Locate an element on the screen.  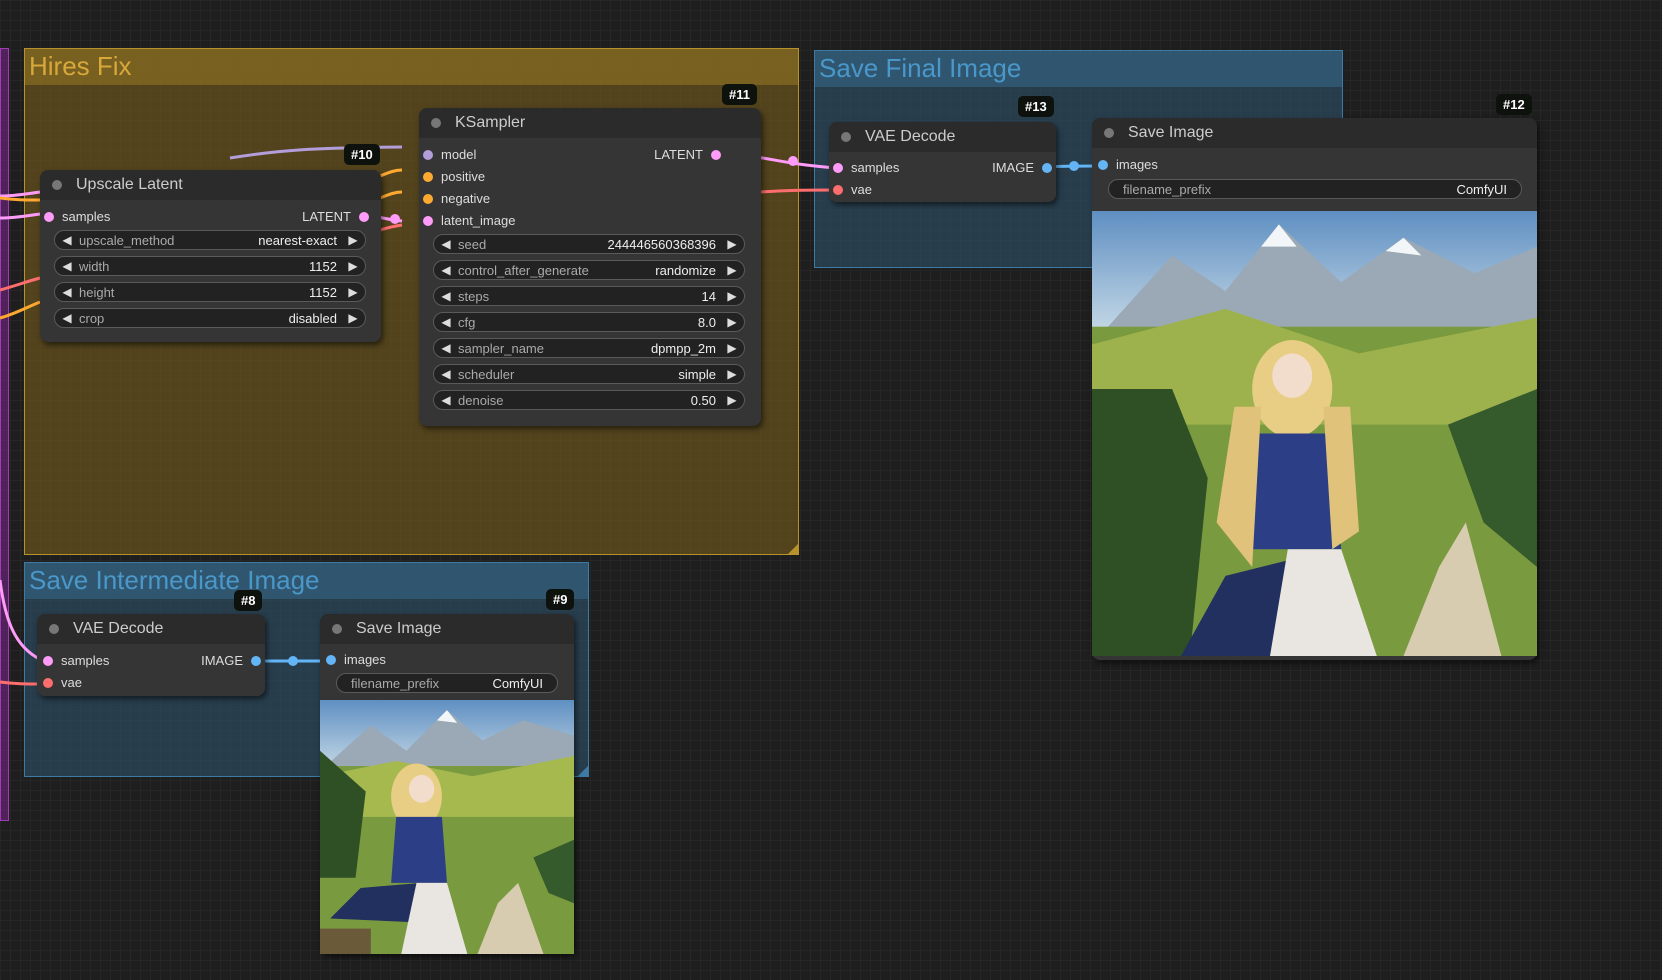
widget-value: 244446560368396 is located at coordinates (661, 244).